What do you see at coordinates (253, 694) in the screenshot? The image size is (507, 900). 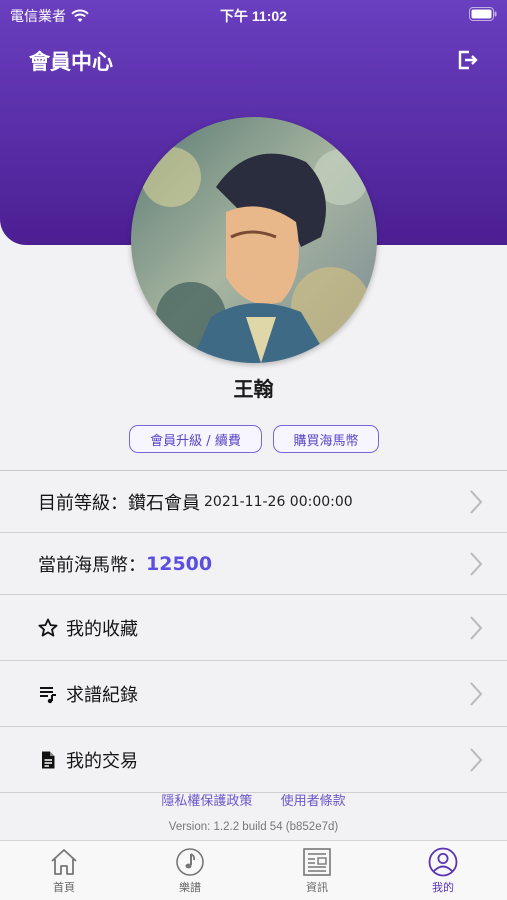 I see `menu-item-requests: 求譜紀錄` at bounding box center [253, 694].